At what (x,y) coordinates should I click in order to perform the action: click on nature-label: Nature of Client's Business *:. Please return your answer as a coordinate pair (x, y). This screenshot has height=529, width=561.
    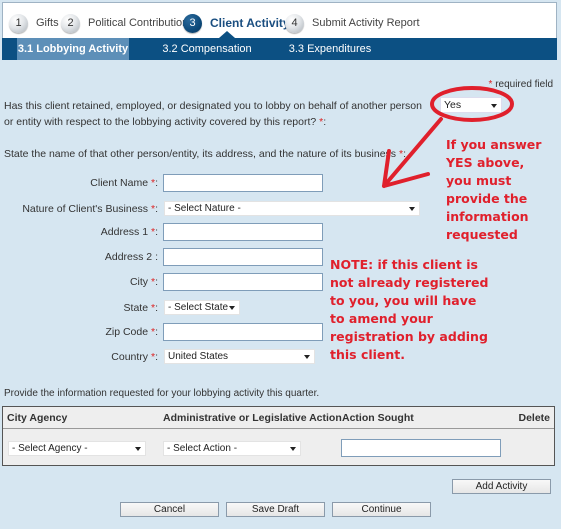
    Looking at the image, I should click on (90, 209).